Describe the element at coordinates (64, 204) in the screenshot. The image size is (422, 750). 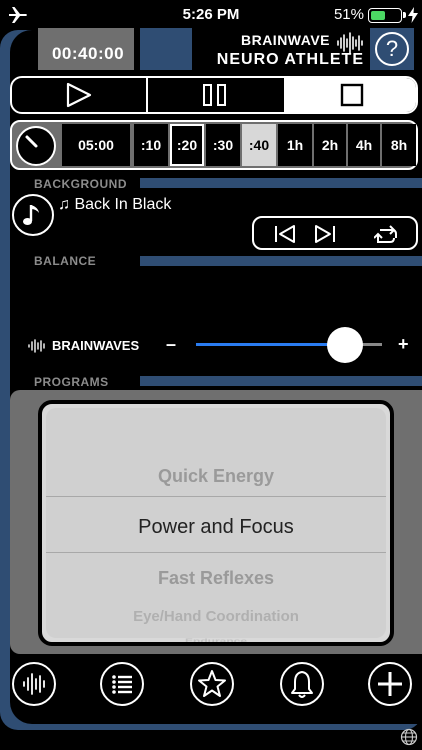
I see `music-note-small-icon: ♫` at that location.